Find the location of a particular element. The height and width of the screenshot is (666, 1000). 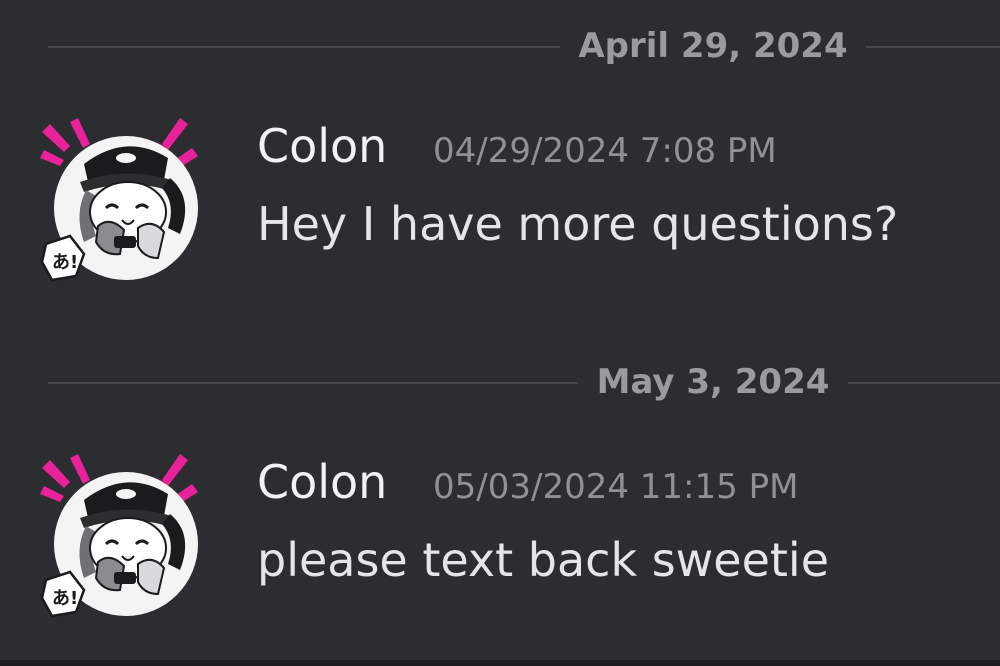

message-timestamp: 05/03/2024 11:15 PM is located at coordinates (615, 487).